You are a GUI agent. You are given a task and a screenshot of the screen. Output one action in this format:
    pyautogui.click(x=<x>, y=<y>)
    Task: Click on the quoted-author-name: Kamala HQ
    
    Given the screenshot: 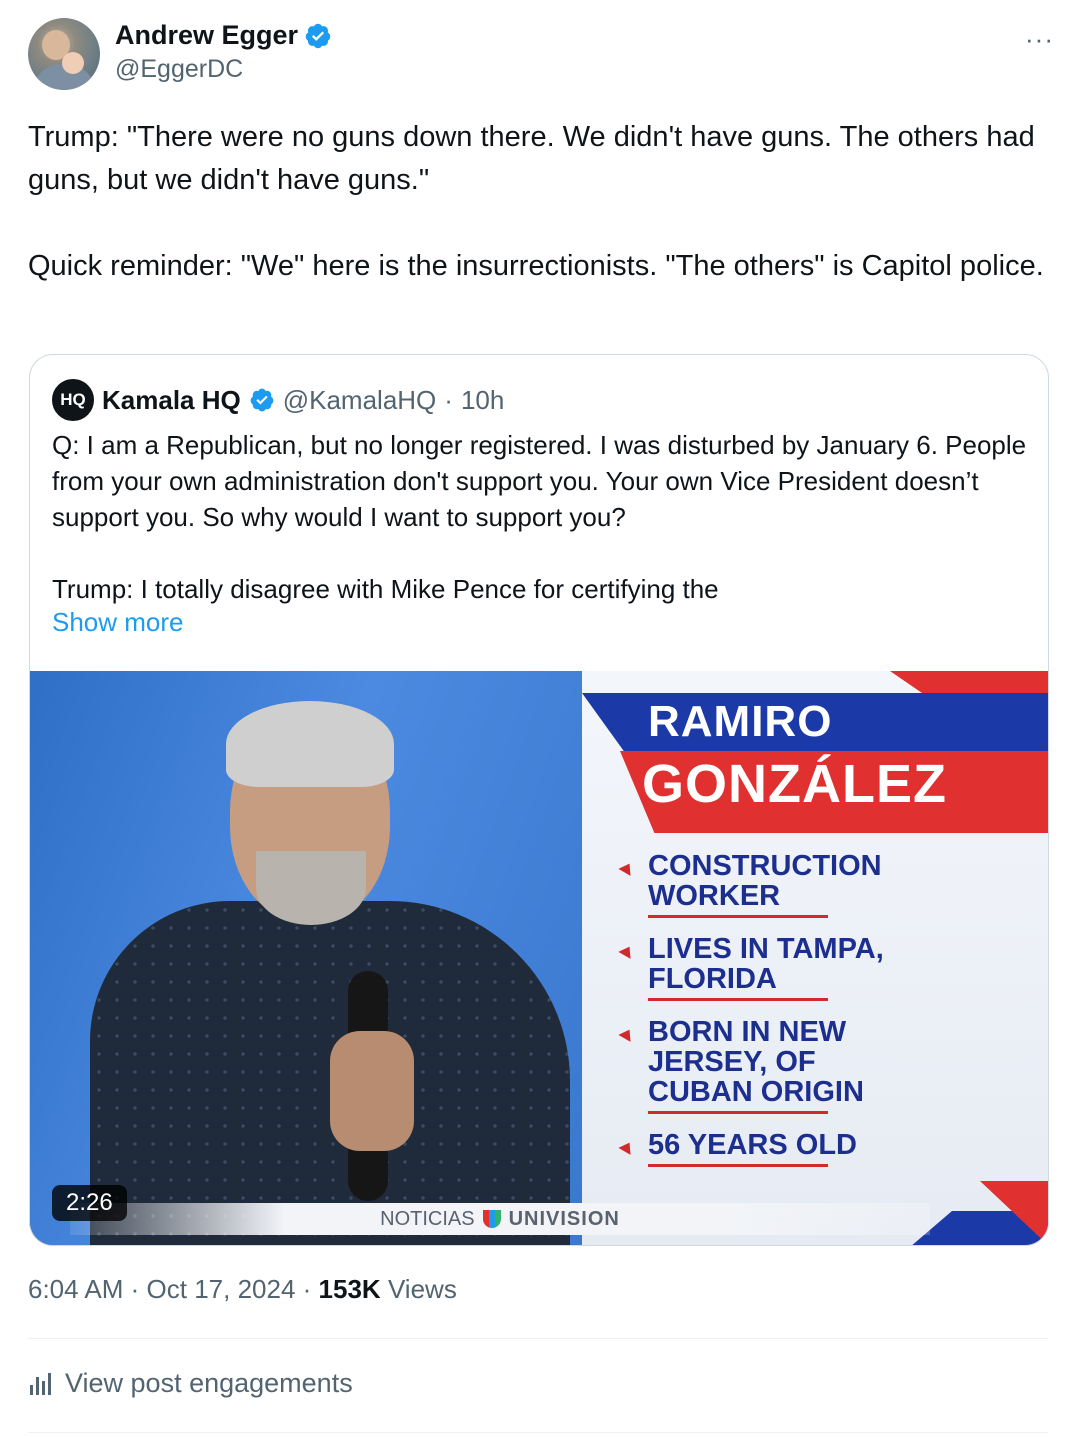 What is the action you would take?
    pyautogui.click(x=171, y=399)
    